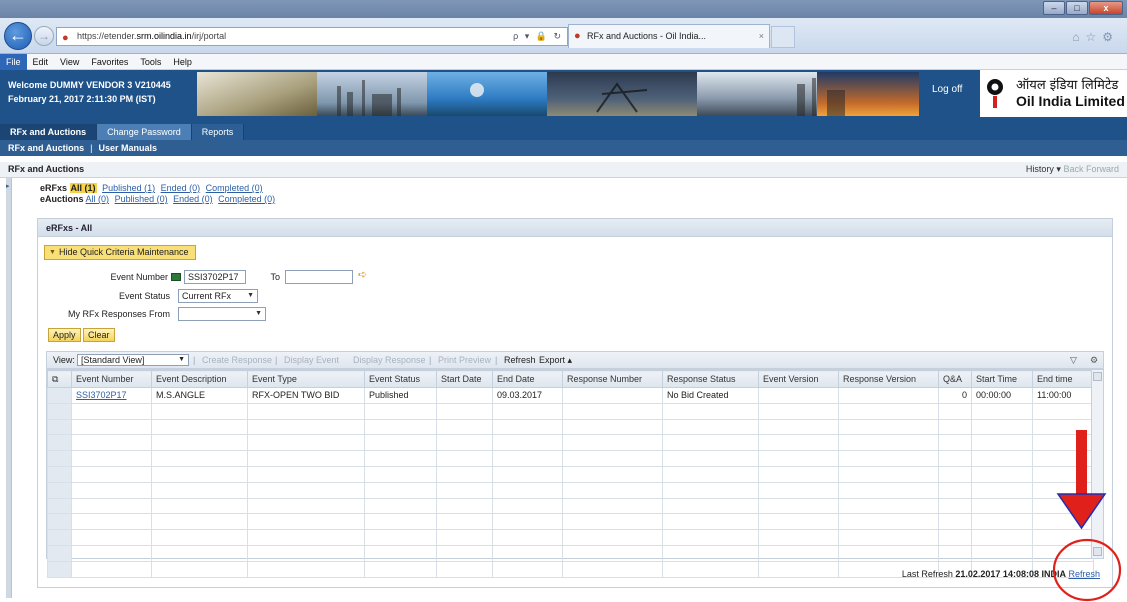 The image size is (1127, 602). Describe the element at coordinates (199, 395) in the screenshot. I see `cell-event-description: M.S.ANGLE` at that location.